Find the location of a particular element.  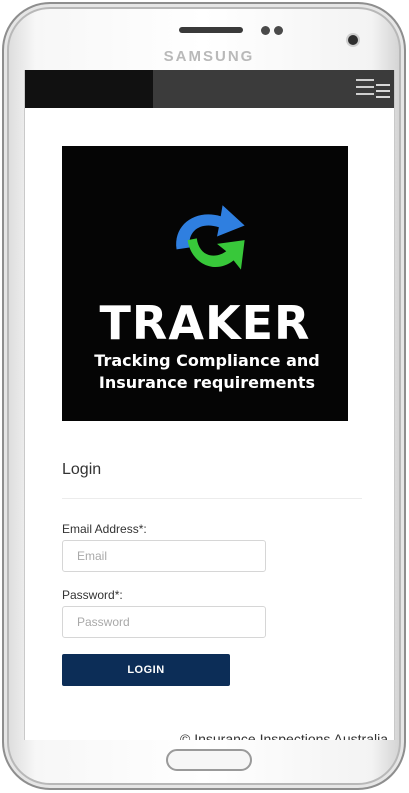

login-heading: Login is located at coordinates (82, 469).